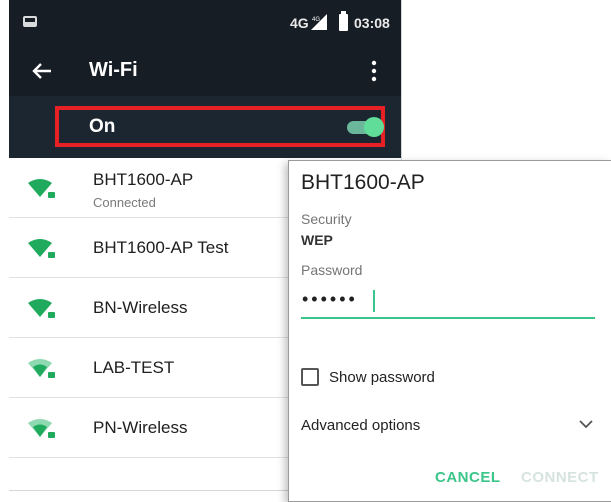 The image size is (611, 502). I want to click on security-value: WEP, so click(317, 240).